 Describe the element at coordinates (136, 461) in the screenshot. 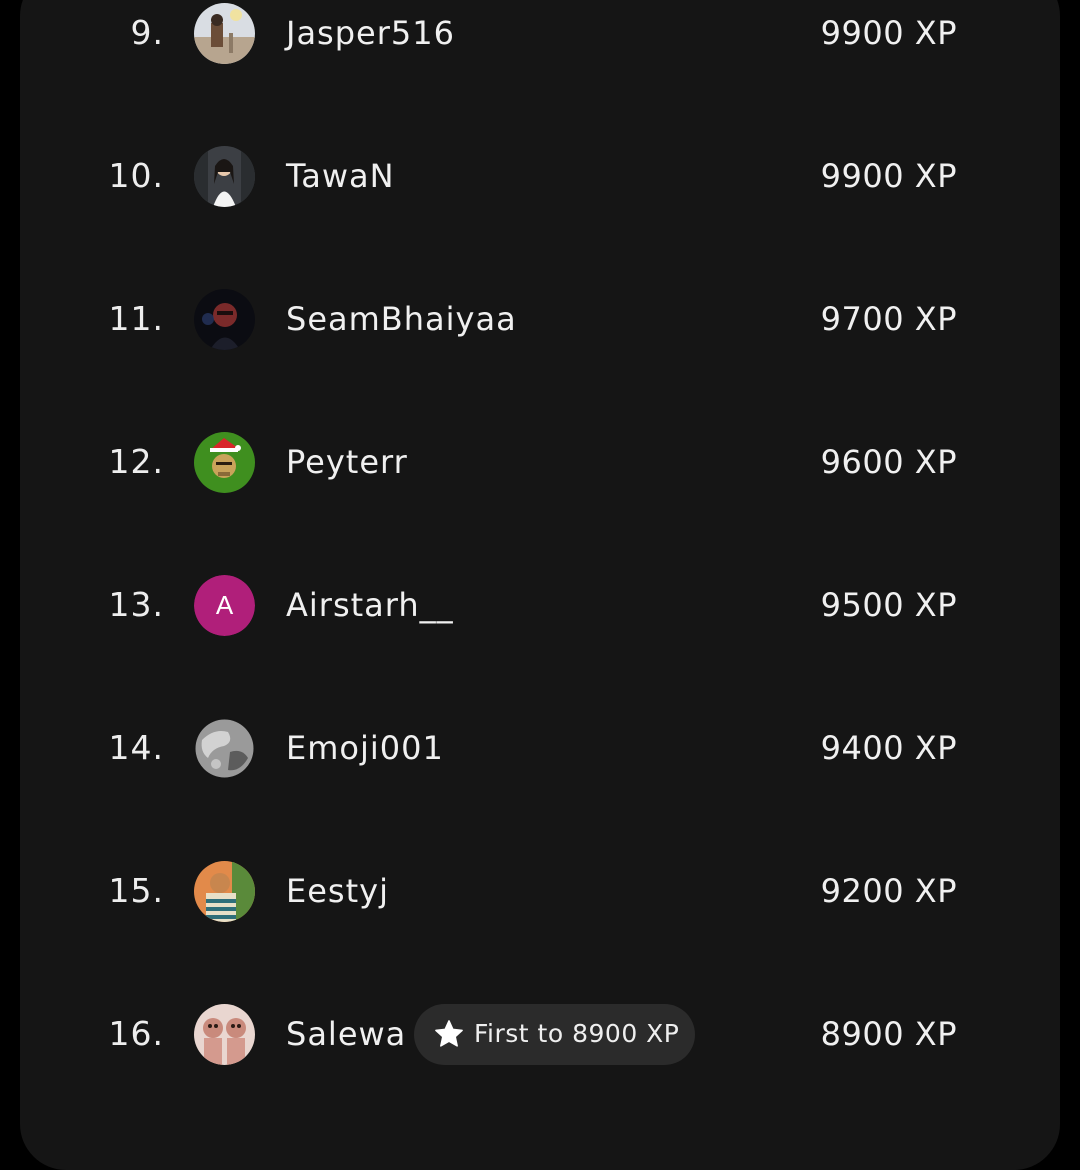

I see `rank-number: 12.` at that location.